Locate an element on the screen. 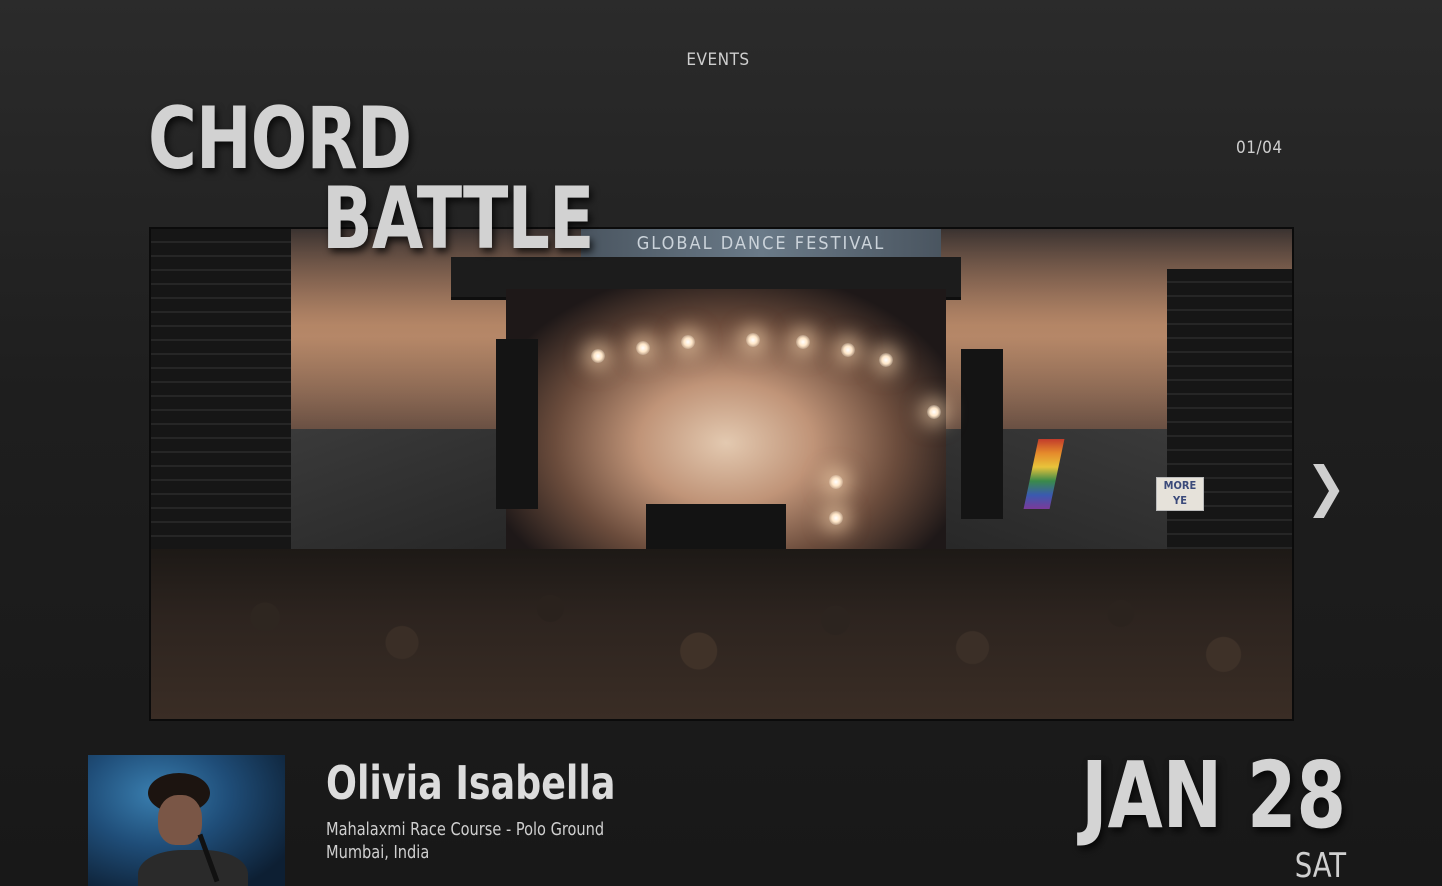 The image size is (1442, 886). speaker-tower-right is located at coordinates (1229, 424).